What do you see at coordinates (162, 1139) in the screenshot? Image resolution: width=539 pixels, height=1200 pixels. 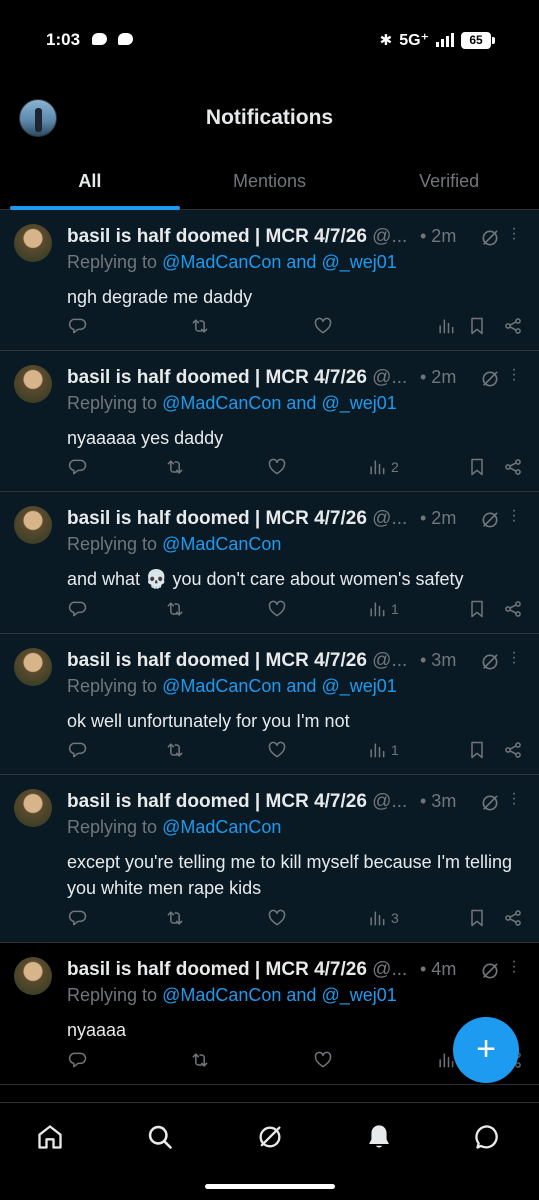 I see `search-icon` at bounding box center [162, 1139].